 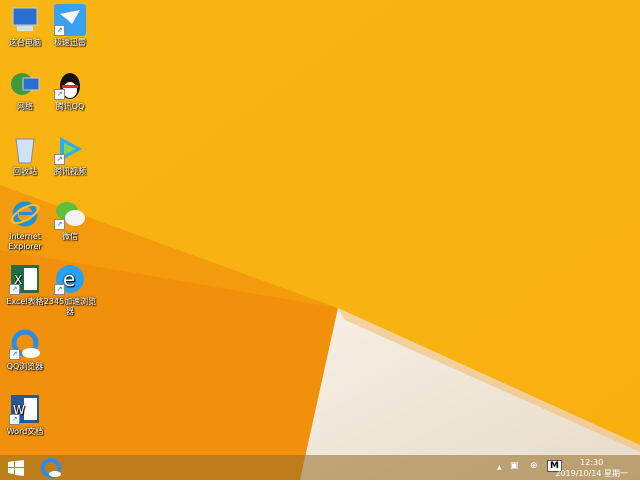 I want to click on word-icon: W ↗, so click(x=25, y=409).